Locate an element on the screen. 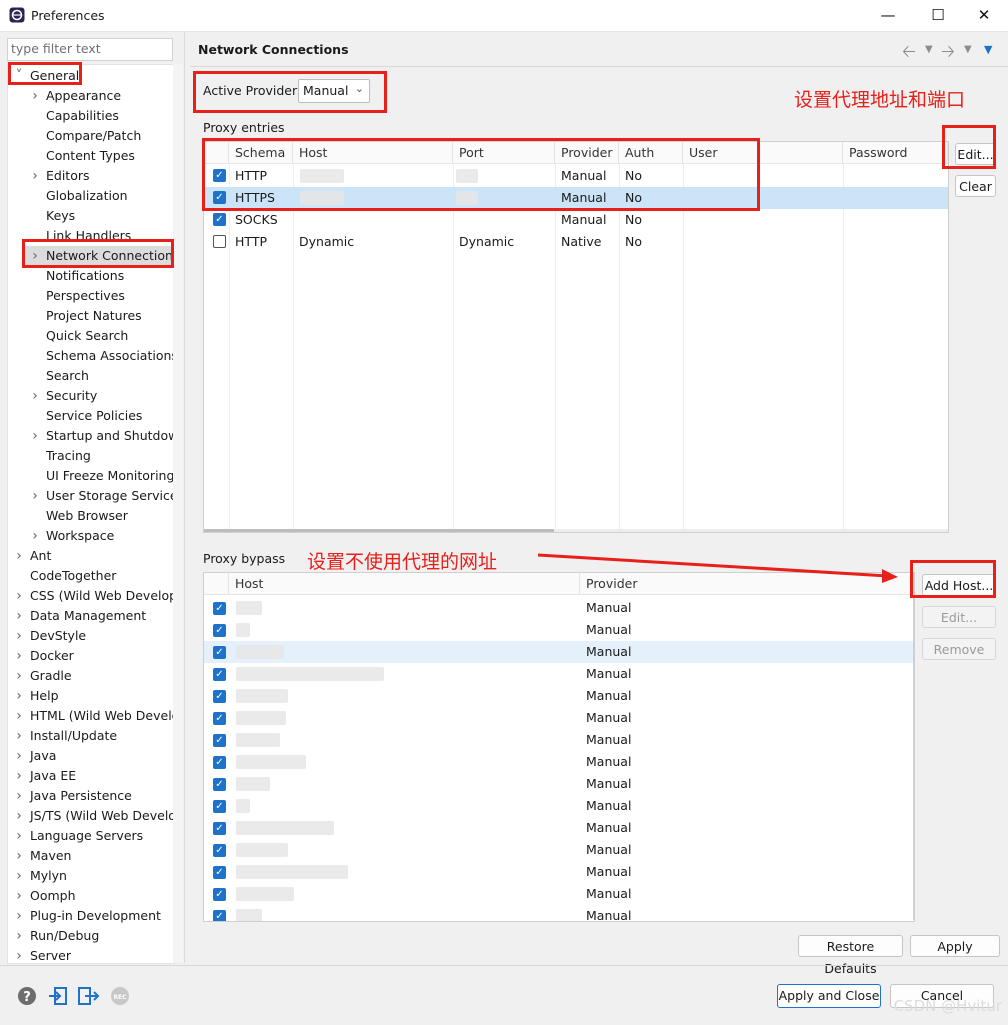 This screenshot has height=1025, width=1008. tree-item-editors: › Editors is located at coordinates (91, 176).